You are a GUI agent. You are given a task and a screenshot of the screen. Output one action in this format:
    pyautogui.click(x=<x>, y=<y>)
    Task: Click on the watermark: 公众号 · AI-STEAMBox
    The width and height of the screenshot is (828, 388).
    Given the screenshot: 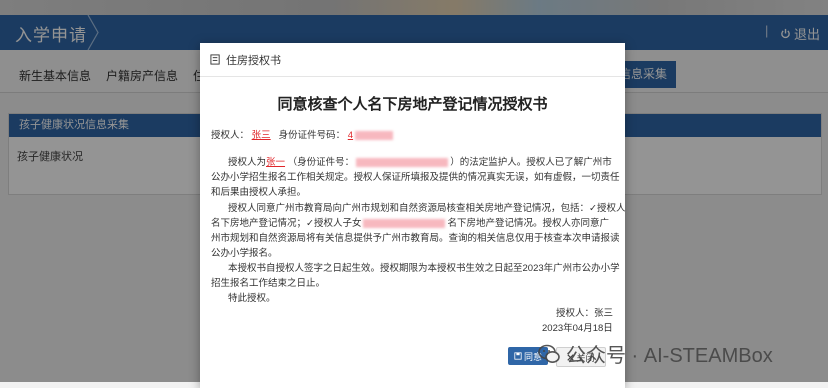 What is the action you would take?
    pyautogui.click(x=655, y=353)
    